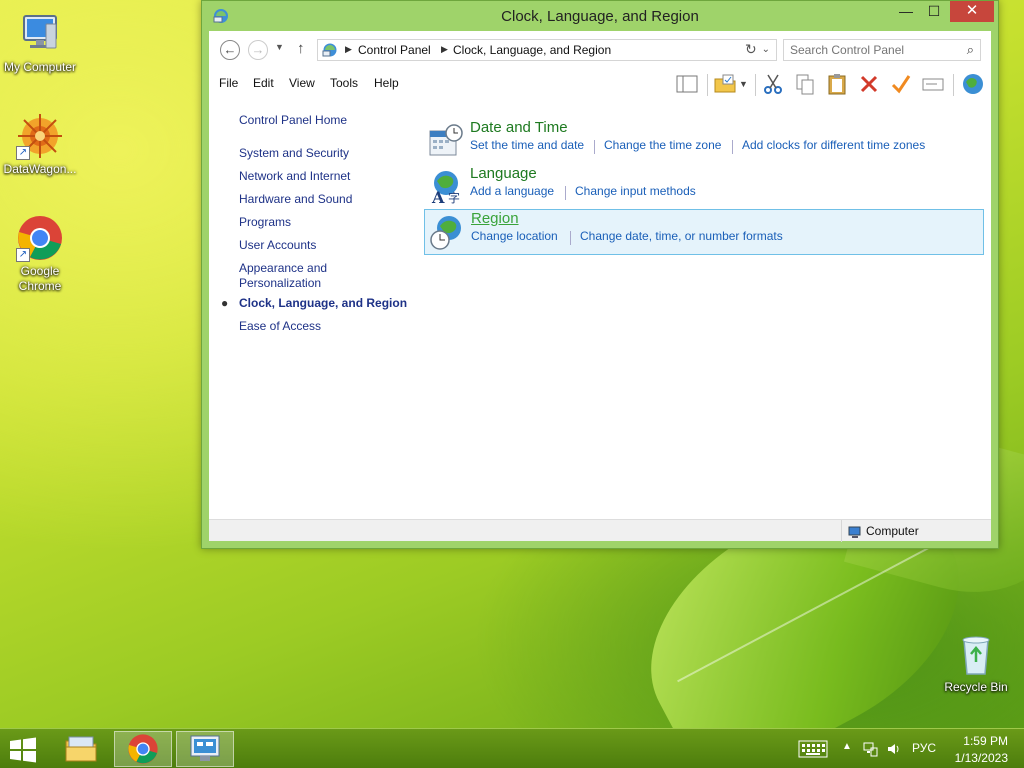 This screenshot has height=768, width=1024. Describe the element at coordinates (447, 232) in the screenshot. I see `region-globe-clock-icon` at that location.